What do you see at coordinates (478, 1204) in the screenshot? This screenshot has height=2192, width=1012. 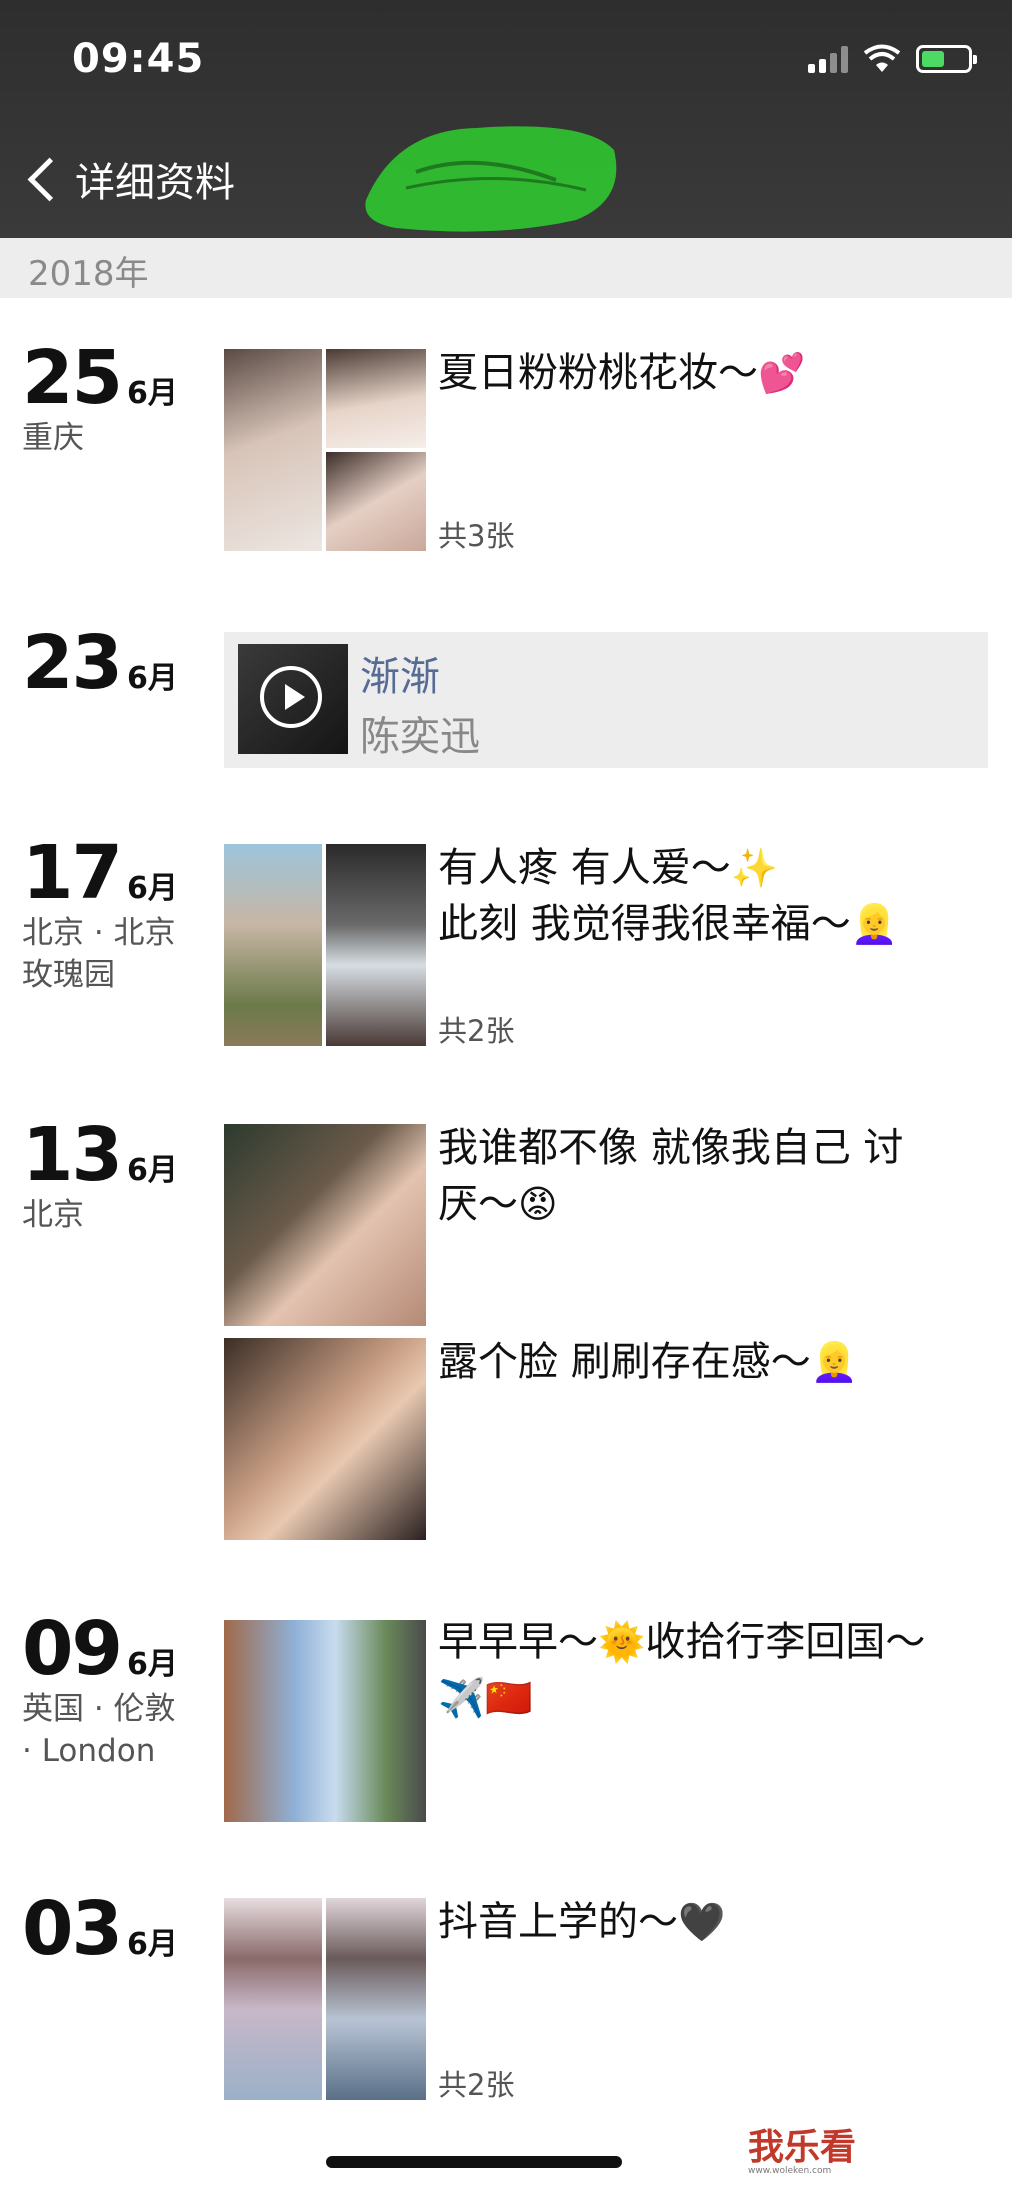 I see `caption-text: 厌～` at bounding box center [478, 1204].